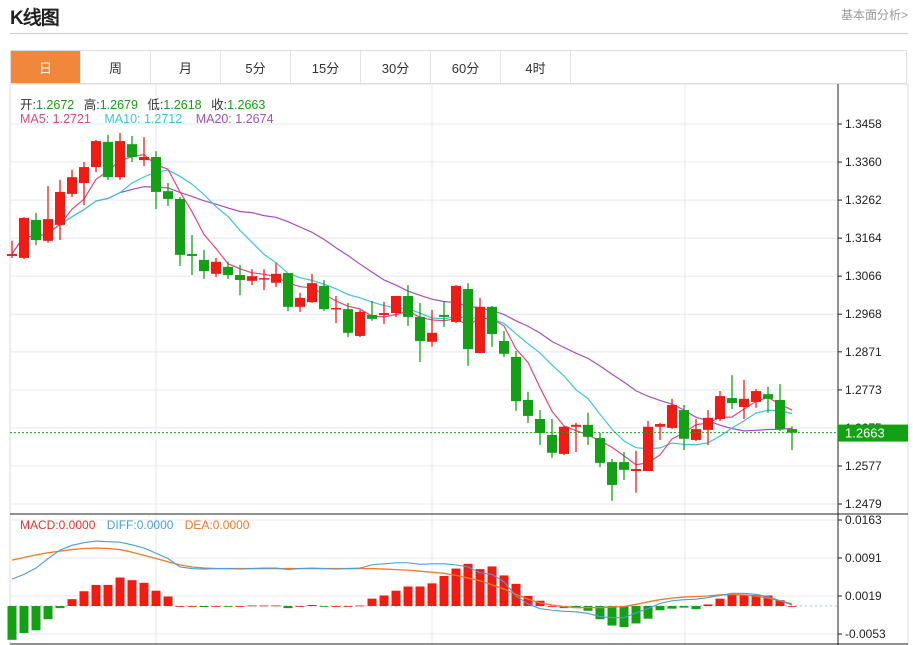 Image resolution: width=913 pixels, height=645 pixels. I want to click on macd-tick-label: -0.0053, so click(865, 634).